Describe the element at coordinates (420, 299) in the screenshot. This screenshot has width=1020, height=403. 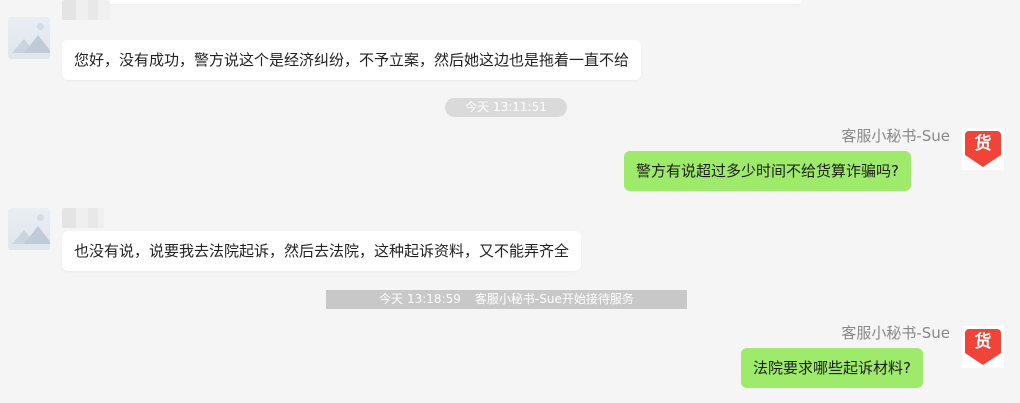
I see `service-start-time: 今天 13:18:59` at that location.